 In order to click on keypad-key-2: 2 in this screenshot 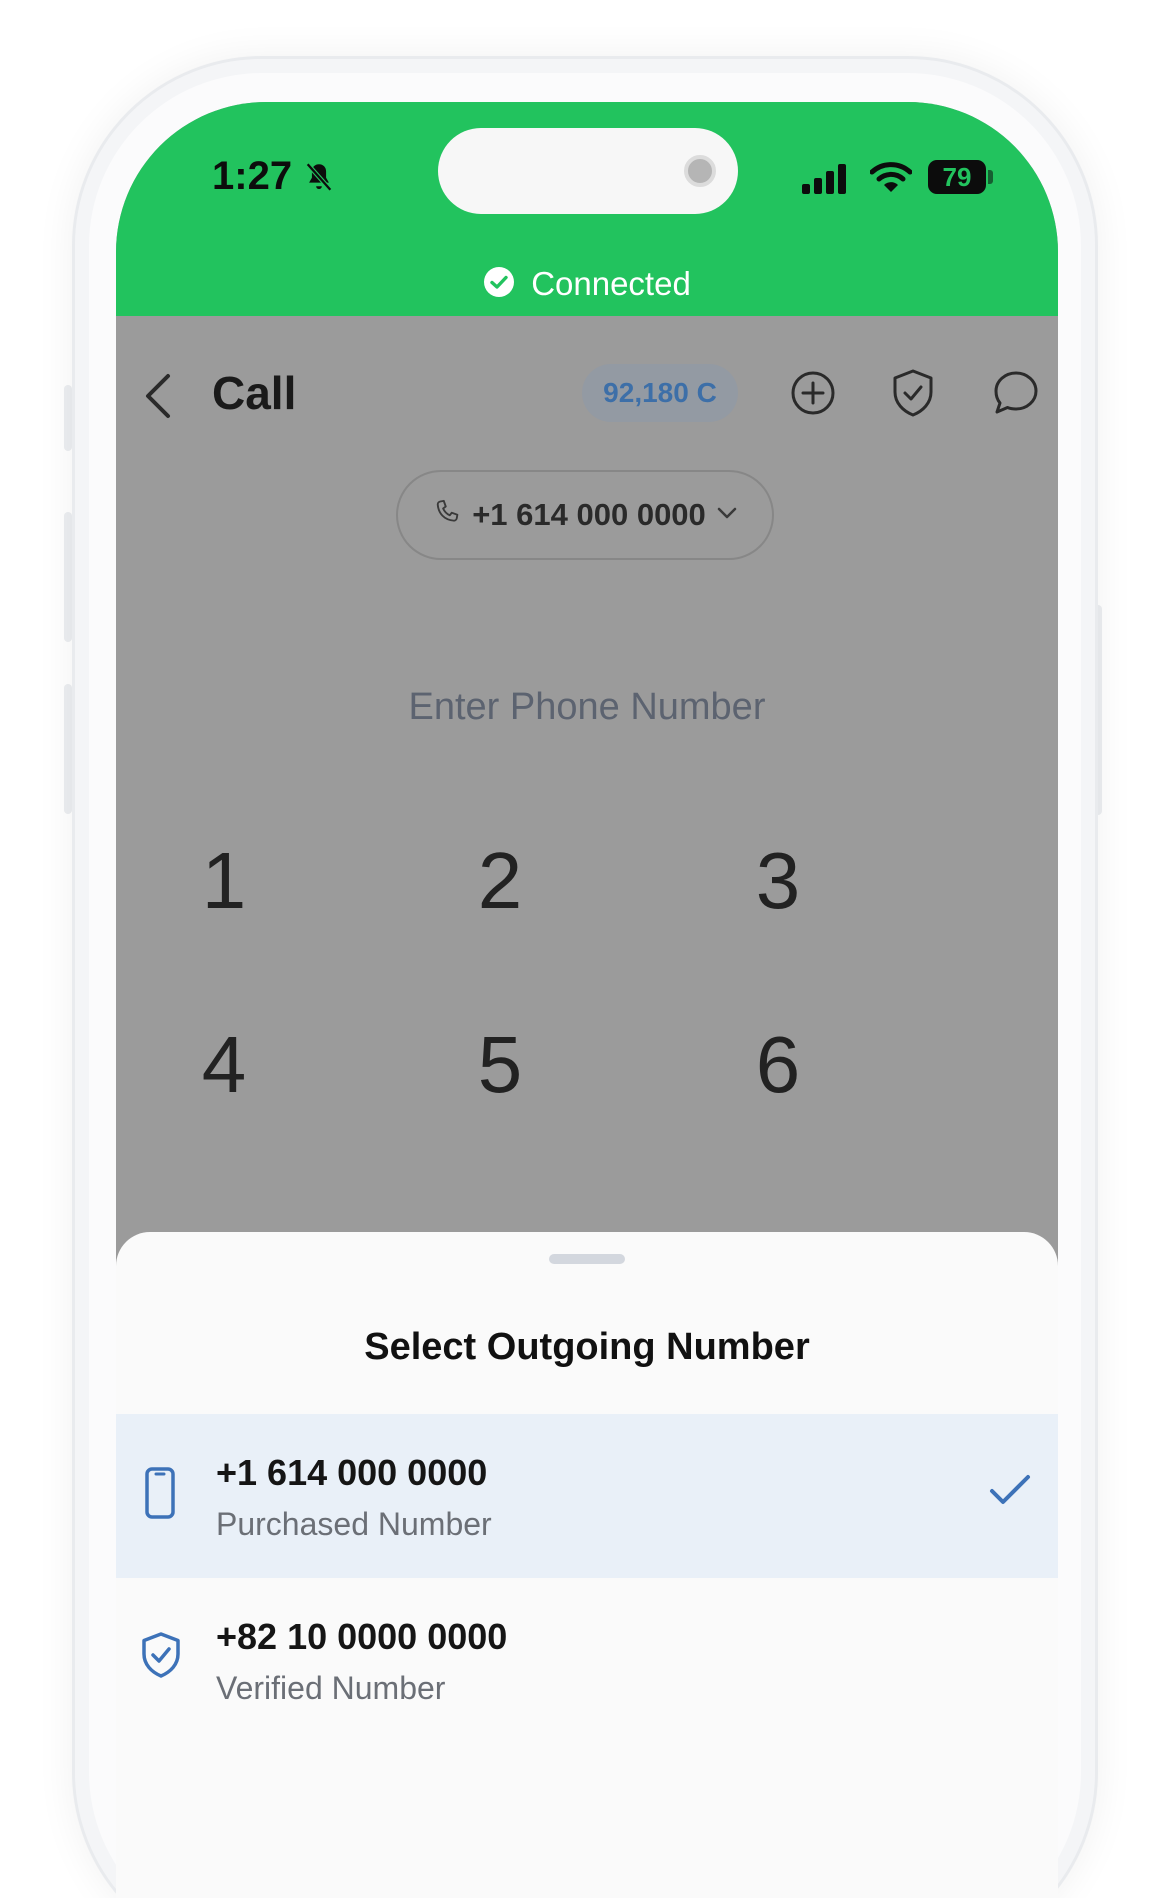, I will do `click(500, 881)`.